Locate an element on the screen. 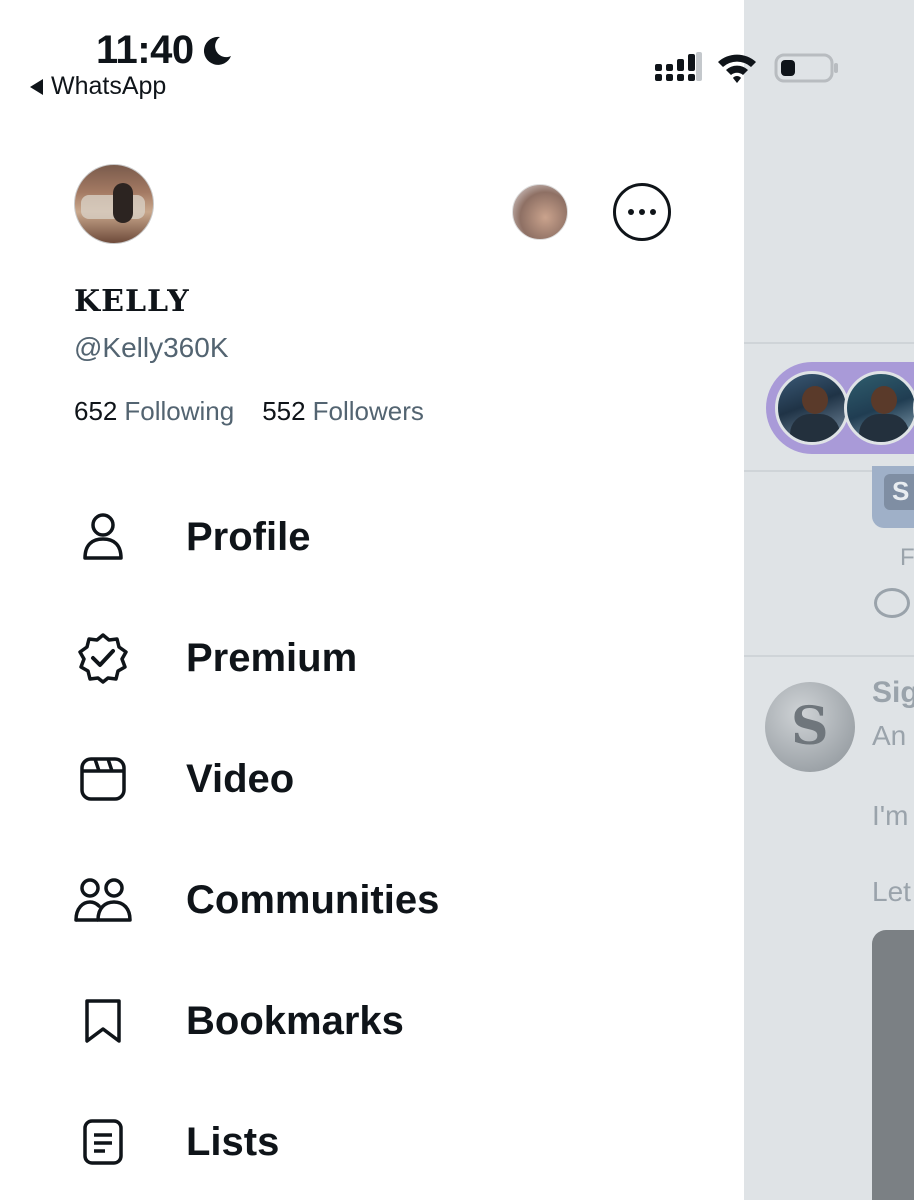 The width and height of the screenshot is (914, 1200). bookmark-icon is located at coordinates (103, 1021).